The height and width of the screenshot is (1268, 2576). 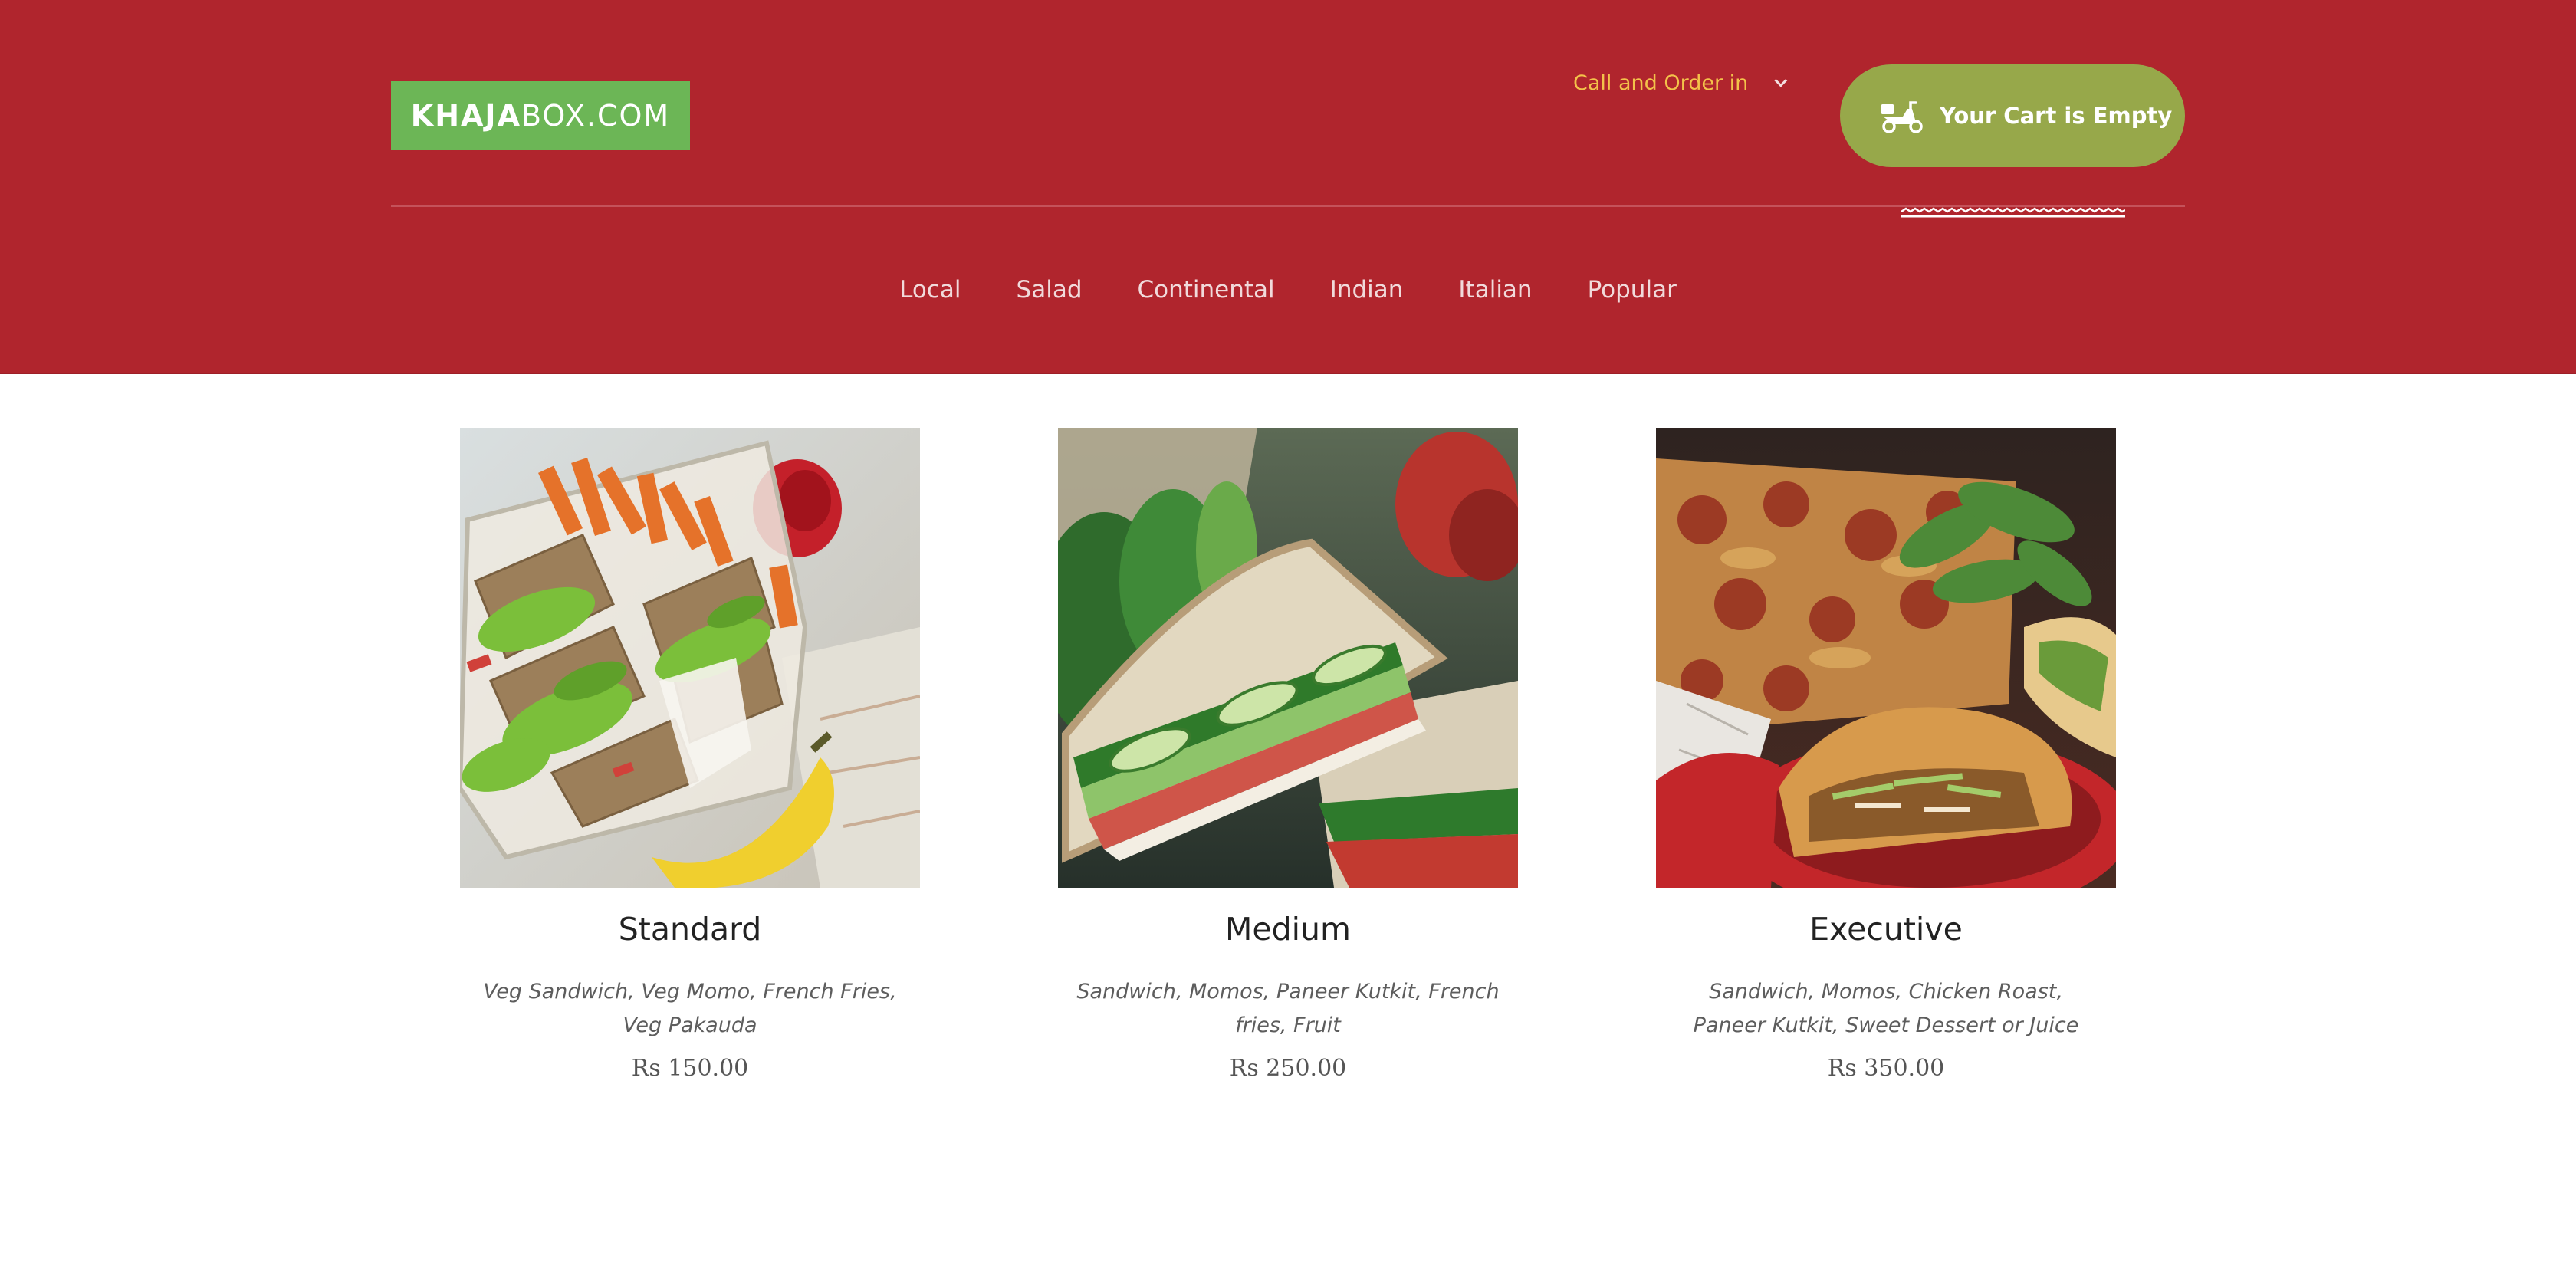 What do you see at coordinates (1288, 1068) in the screenshot?
I see `product-price: Rs 250.00` at bounding box center [1288, 1068].